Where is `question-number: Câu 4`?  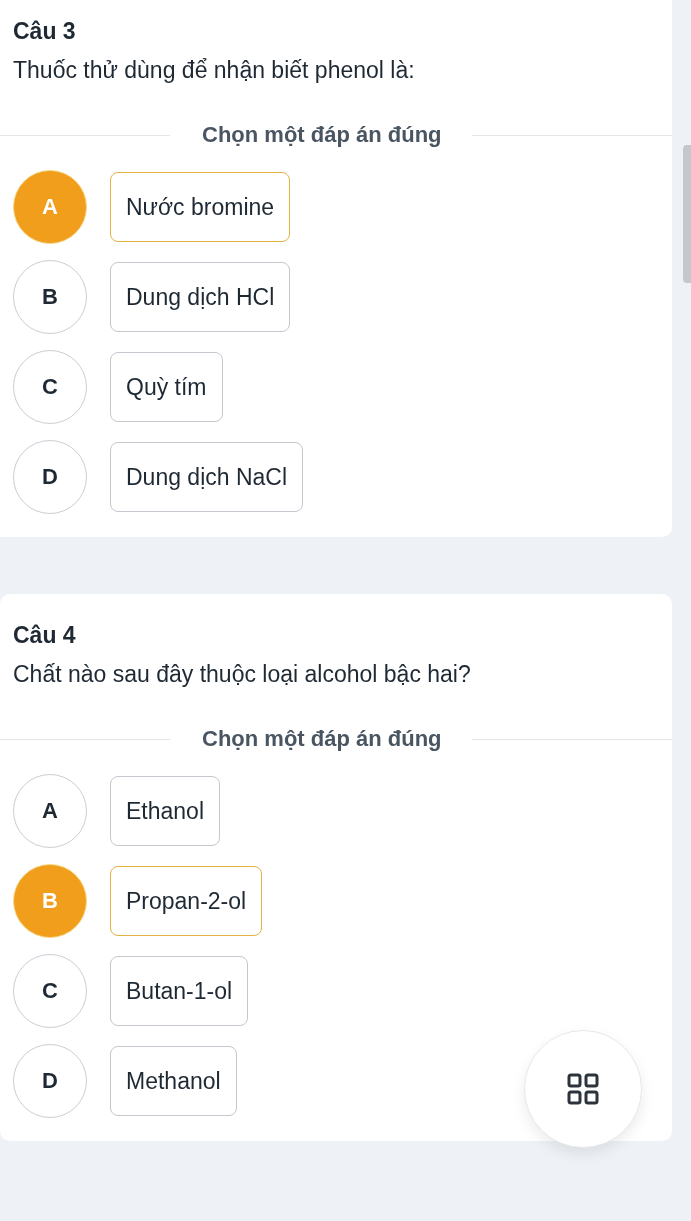 question-number: Câu 4 is located at coordinates (44, 635).